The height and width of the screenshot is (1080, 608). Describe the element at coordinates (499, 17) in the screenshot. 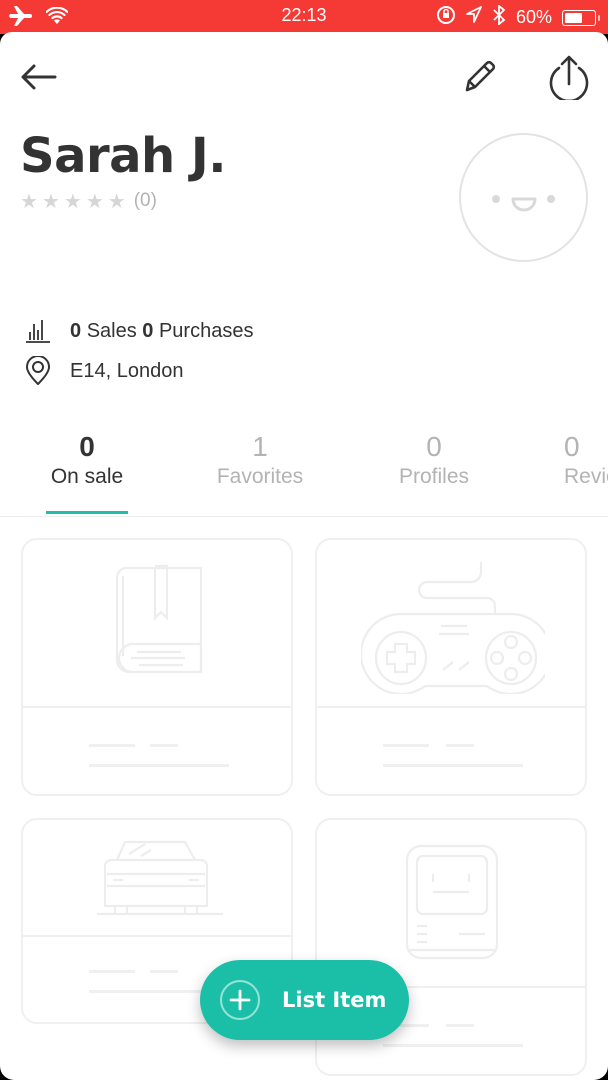

I see `bluetooth-icon` at that location.